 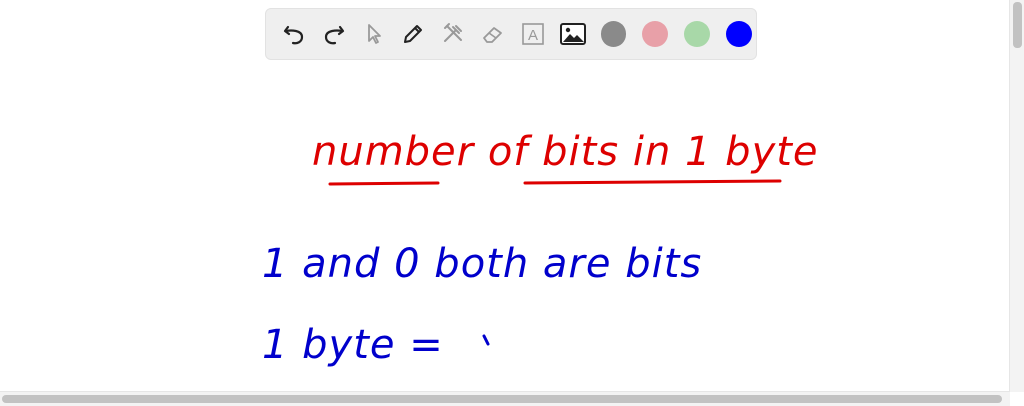 I want to click on title-underline-left, so click(x=384, y=183).